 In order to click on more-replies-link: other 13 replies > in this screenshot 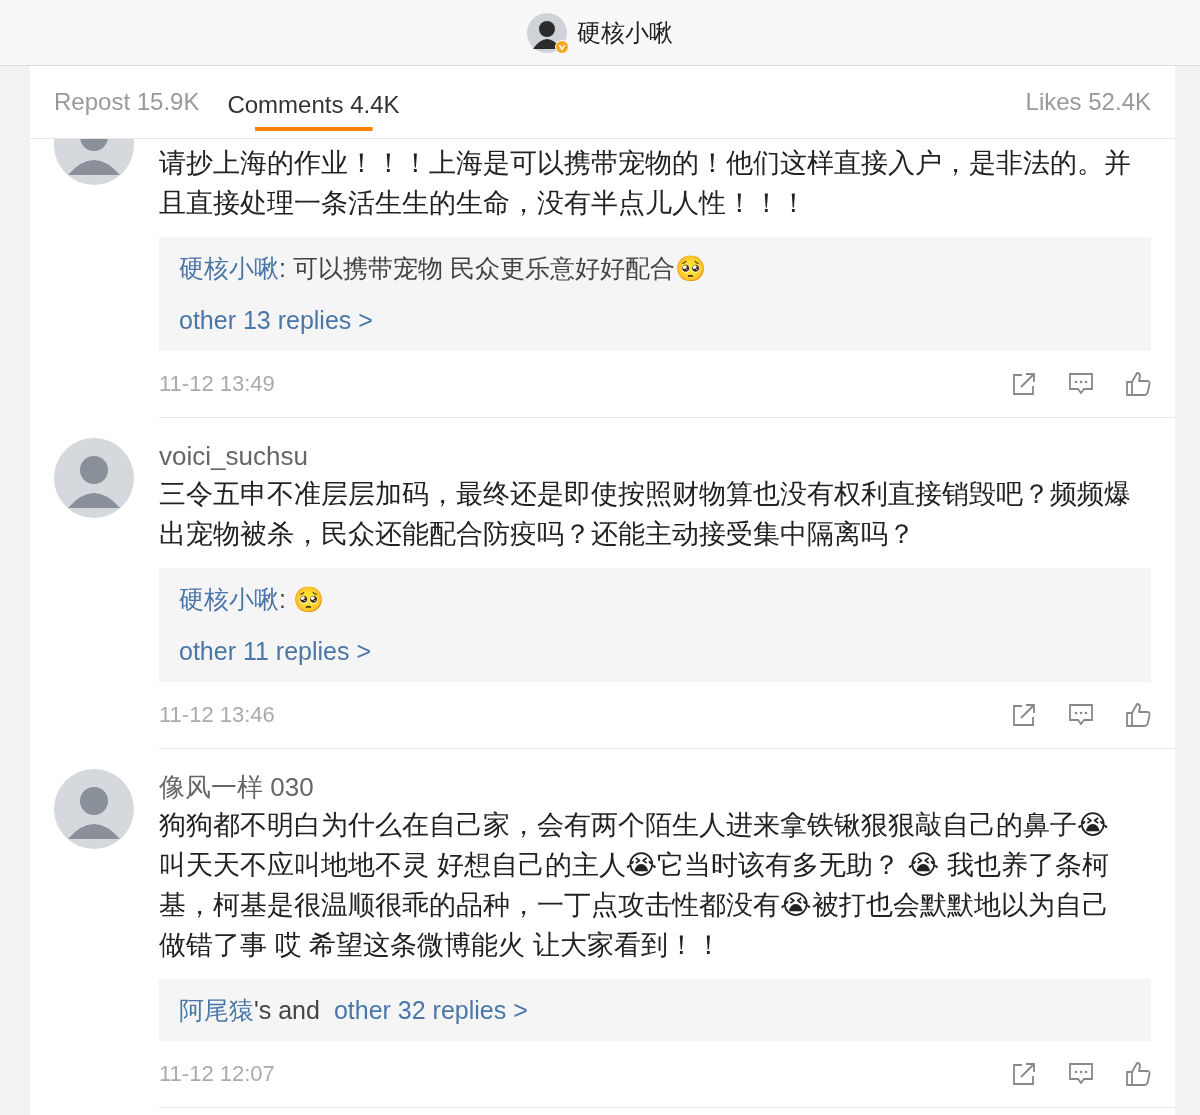, I will do `click(276, 320)`.